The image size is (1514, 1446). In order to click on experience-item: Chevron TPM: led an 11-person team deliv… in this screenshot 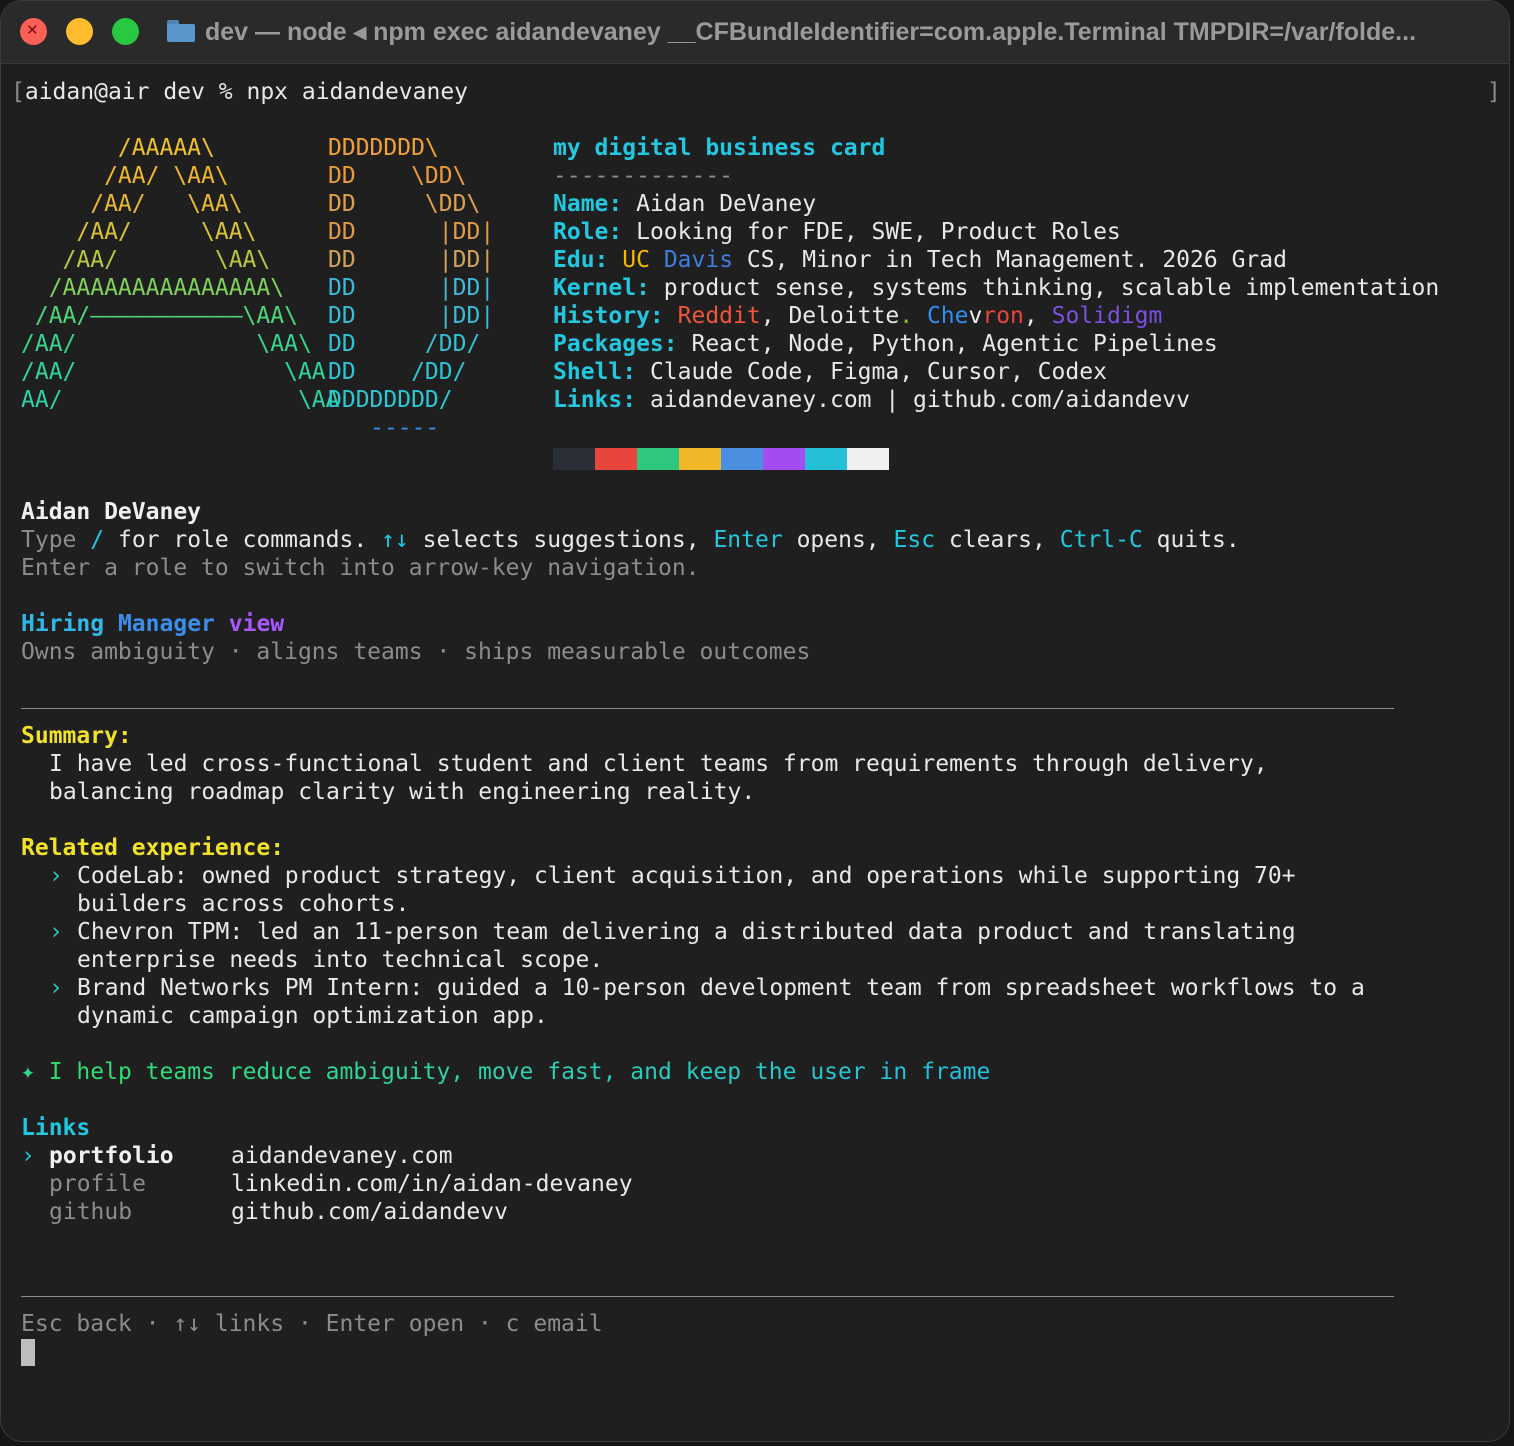, I will do `click(686, 932)`.